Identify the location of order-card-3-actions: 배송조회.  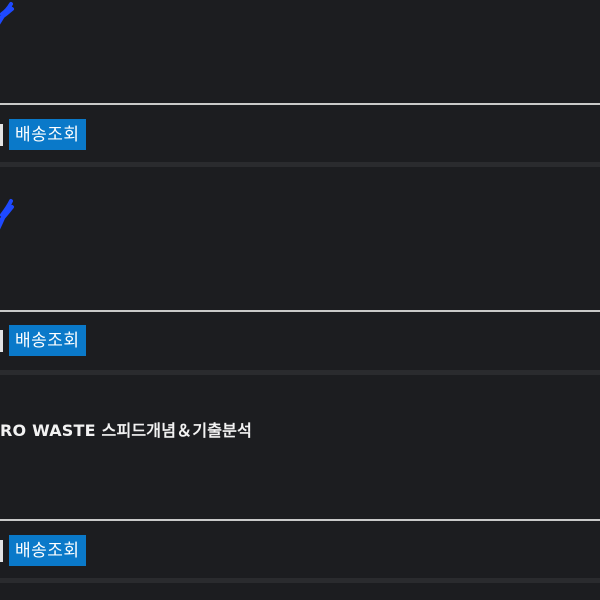
(300, 550).